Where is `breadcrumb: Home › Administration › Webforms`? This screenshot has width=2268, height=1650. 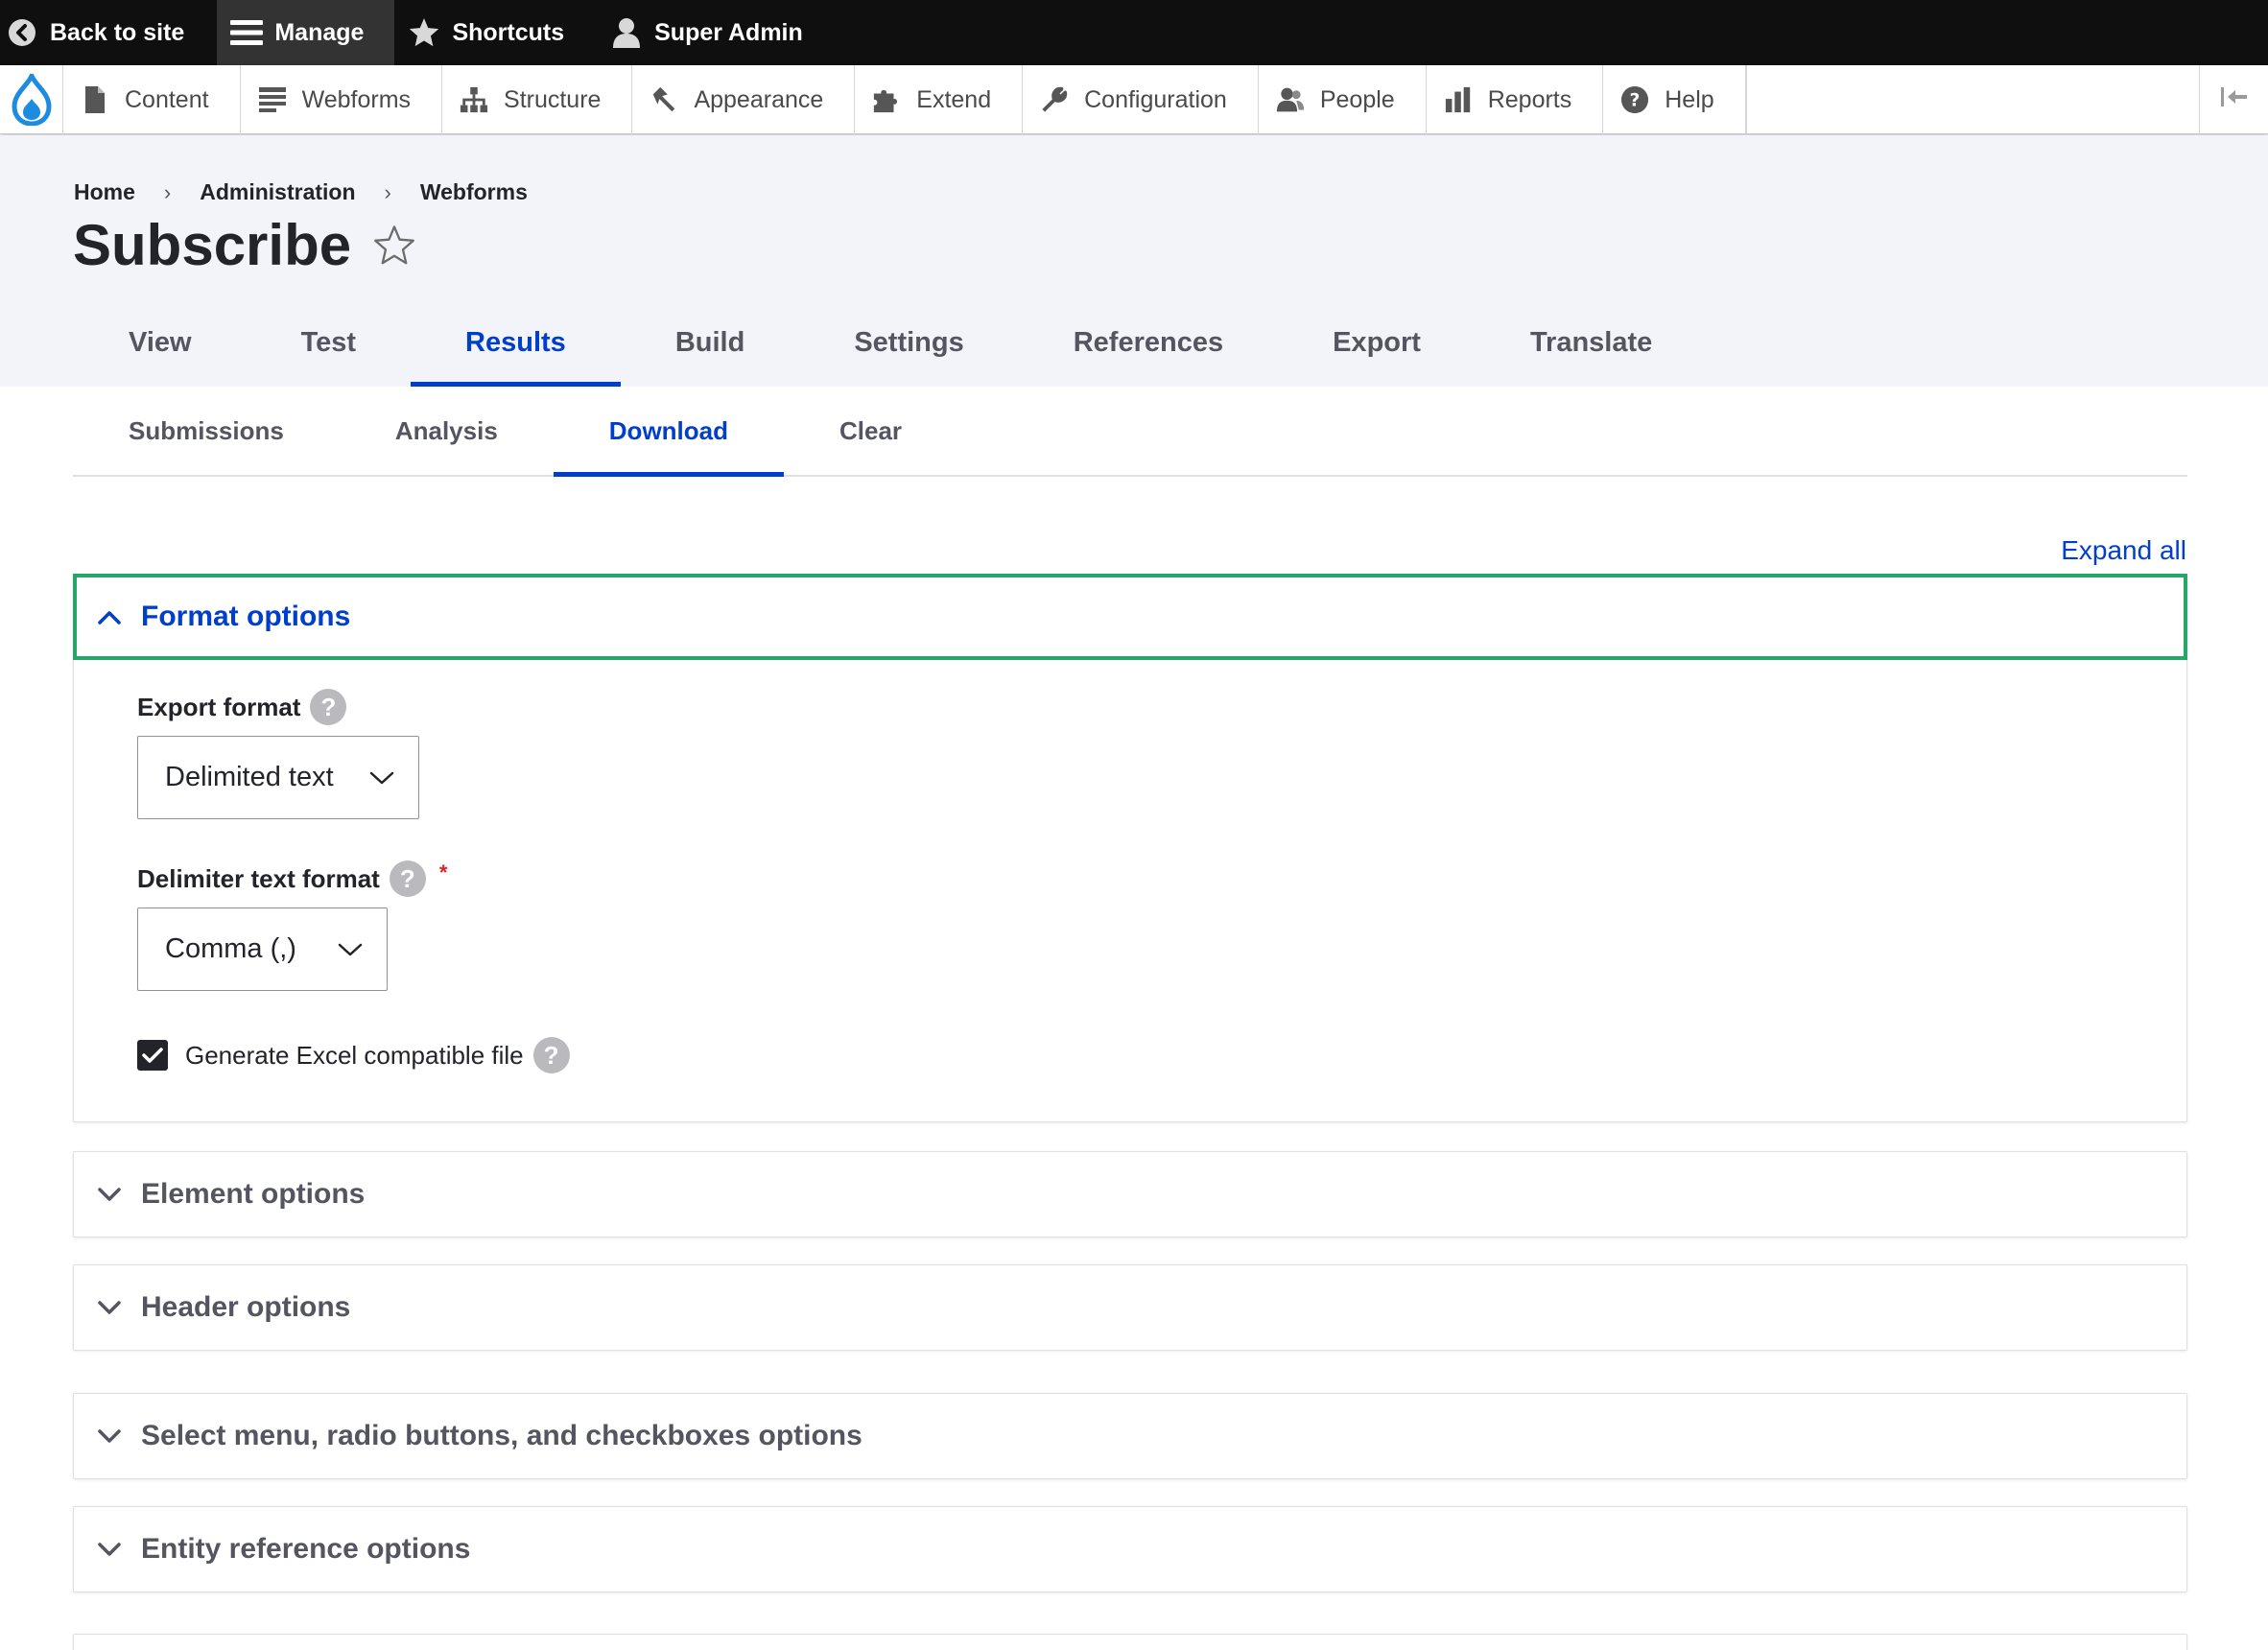
breadcrumb: Home › Administration › Webforms is located at coordinates (301, 192).